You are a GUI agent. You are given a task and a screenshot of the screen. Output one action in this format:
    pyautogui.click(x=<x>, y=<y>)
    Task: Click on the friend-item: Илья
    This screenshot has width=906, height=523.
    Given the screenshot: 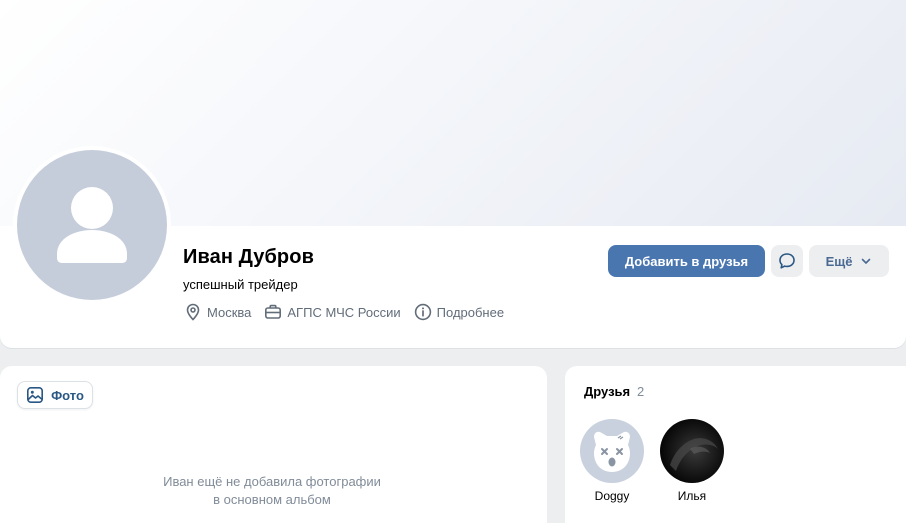 What is the action you would take?
    pyautogui.click(x=692, y=461)
    